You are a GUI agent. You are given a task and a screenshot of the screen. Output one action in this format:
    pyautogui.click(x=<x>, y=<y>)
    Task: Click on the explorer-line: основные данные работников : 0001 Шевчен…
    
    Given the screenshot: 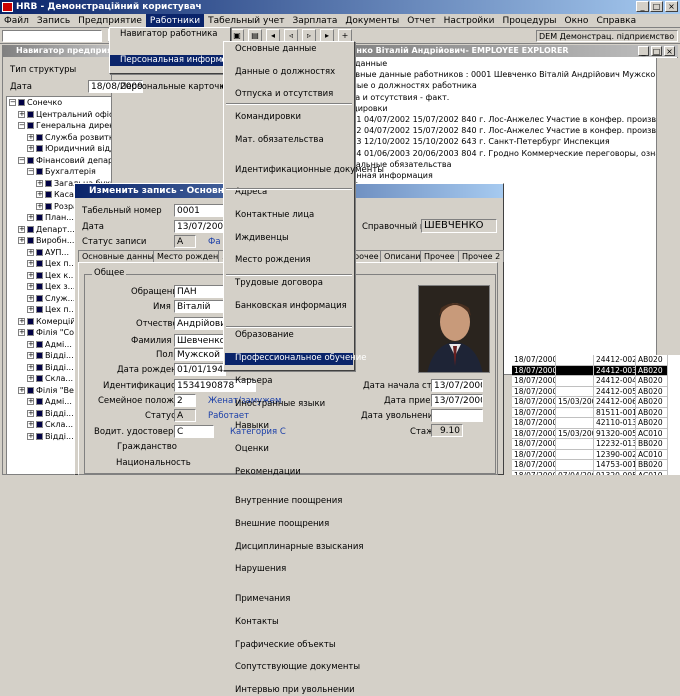 What is the action you would take?
    pyautogui.click(x=496, y=74)
    